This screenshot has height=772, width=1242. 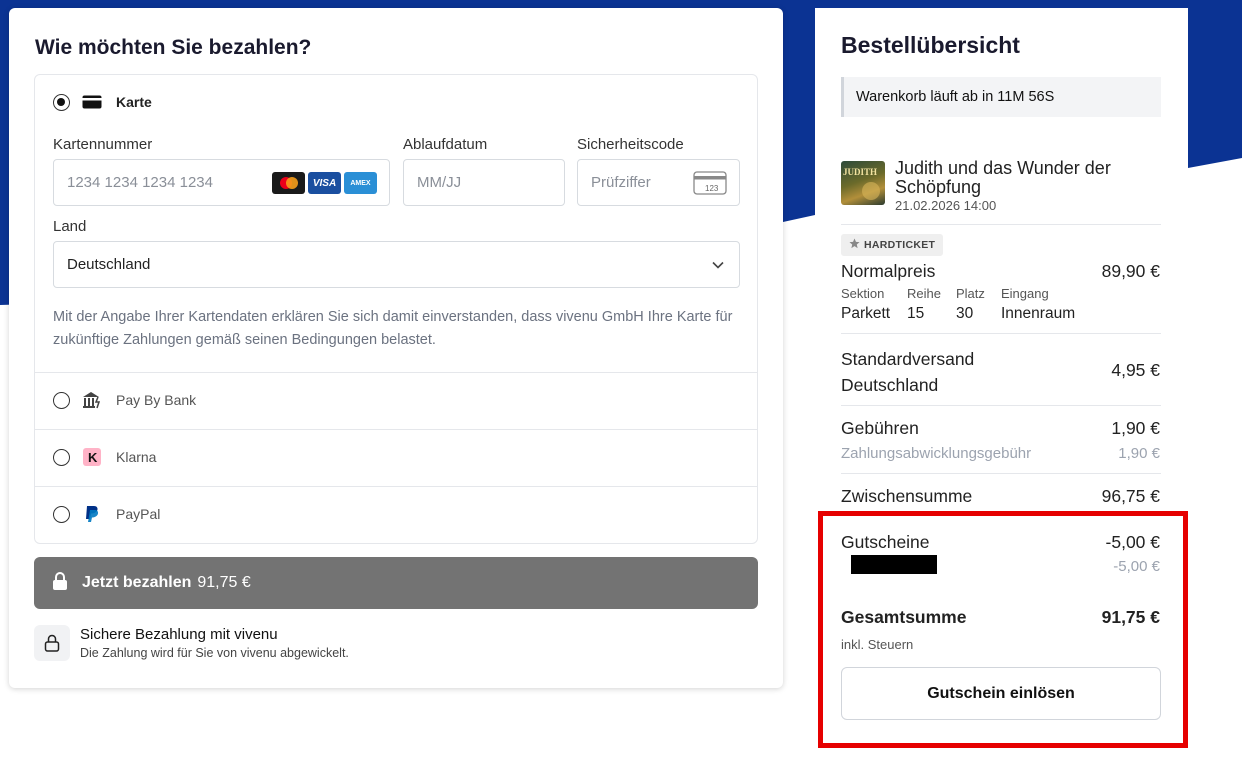 I want to click on seat-value-row: 15, so click(x=916, y=313).